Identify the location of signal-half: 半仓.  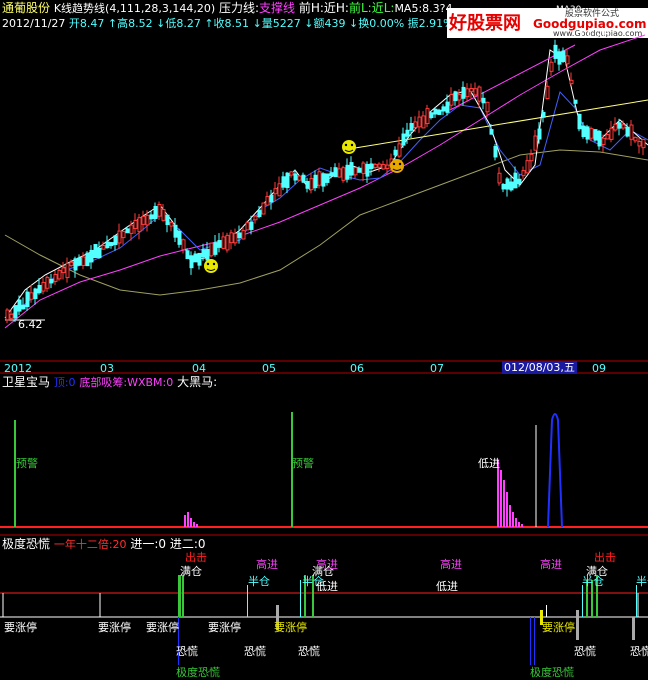
(259, 581).